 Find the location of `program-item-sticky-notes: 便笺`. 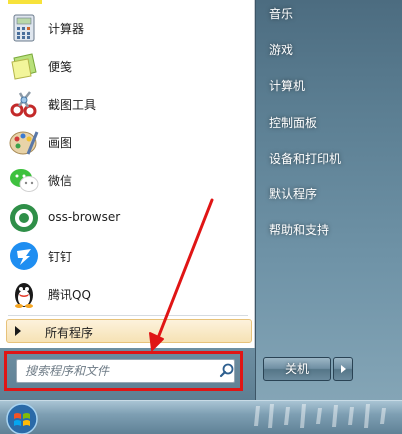

program-item-sticky-notes: 便笺 is located at coordinates (127, 66).